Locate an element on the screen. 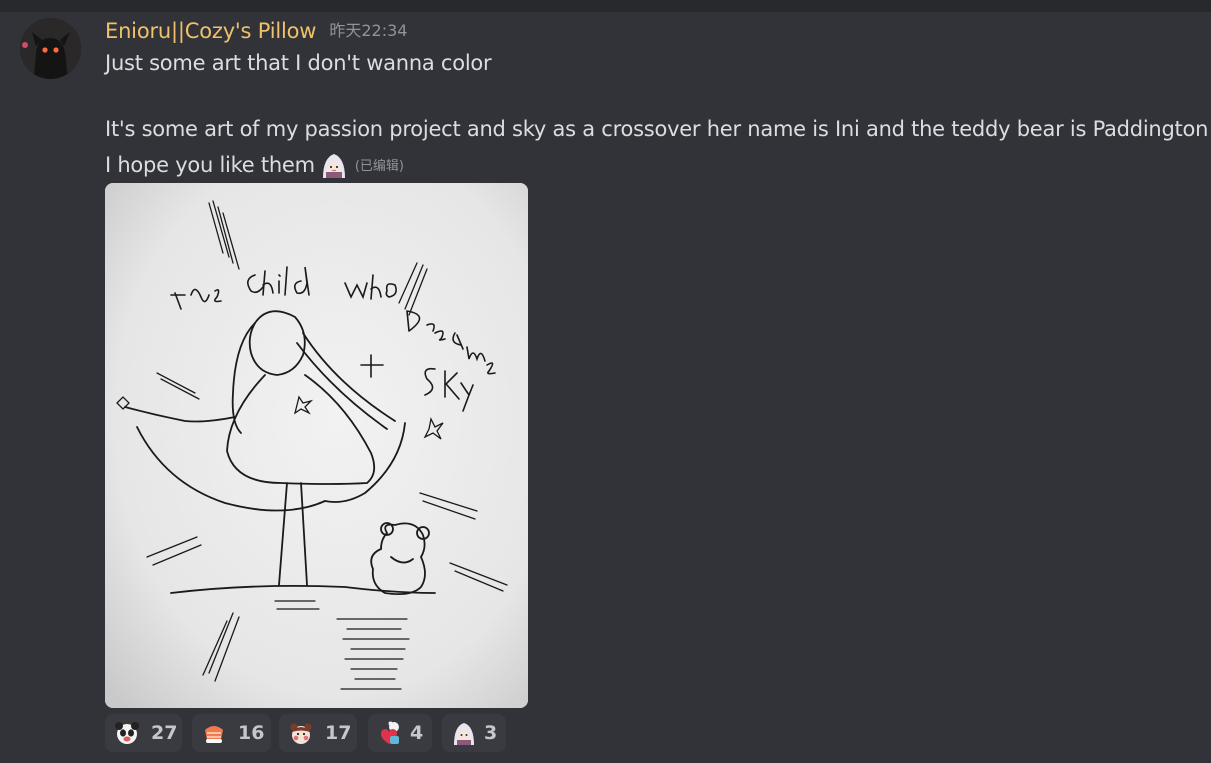 Image resolution: width=1211 pixels, height=763 pixels. reaction-bear: 17 is located at coordinates (318, 733).